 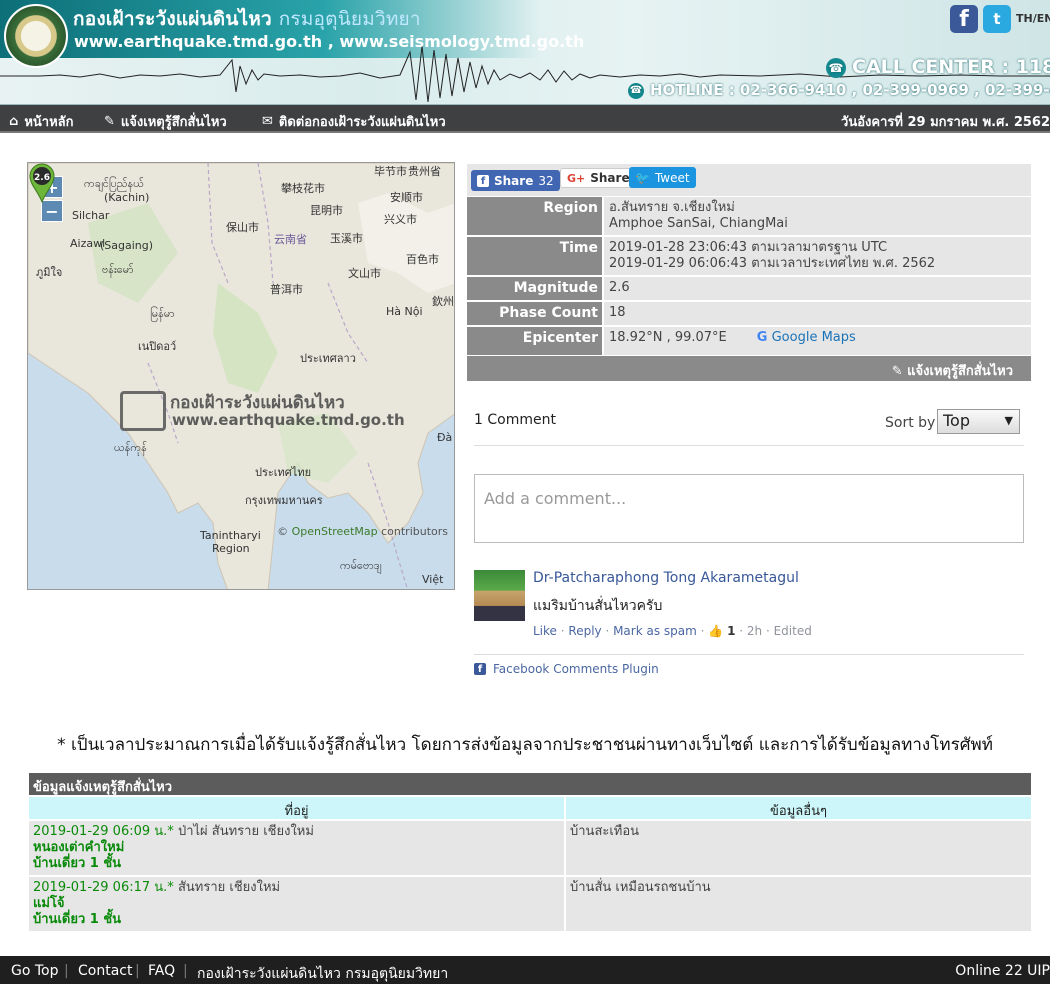 What do you see at coordinates (335, 531) in the screenshot?
I see `openstreetmap-link: OpenStreetMap` at bounding box center [335, 531].